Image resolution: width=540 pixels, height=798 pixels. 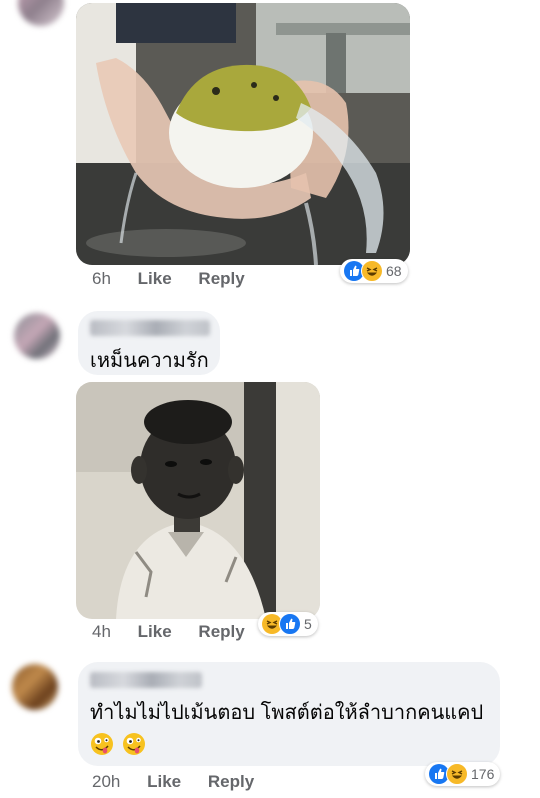 I want to click on reaction-summary: 176, so click(x=463, y=774).